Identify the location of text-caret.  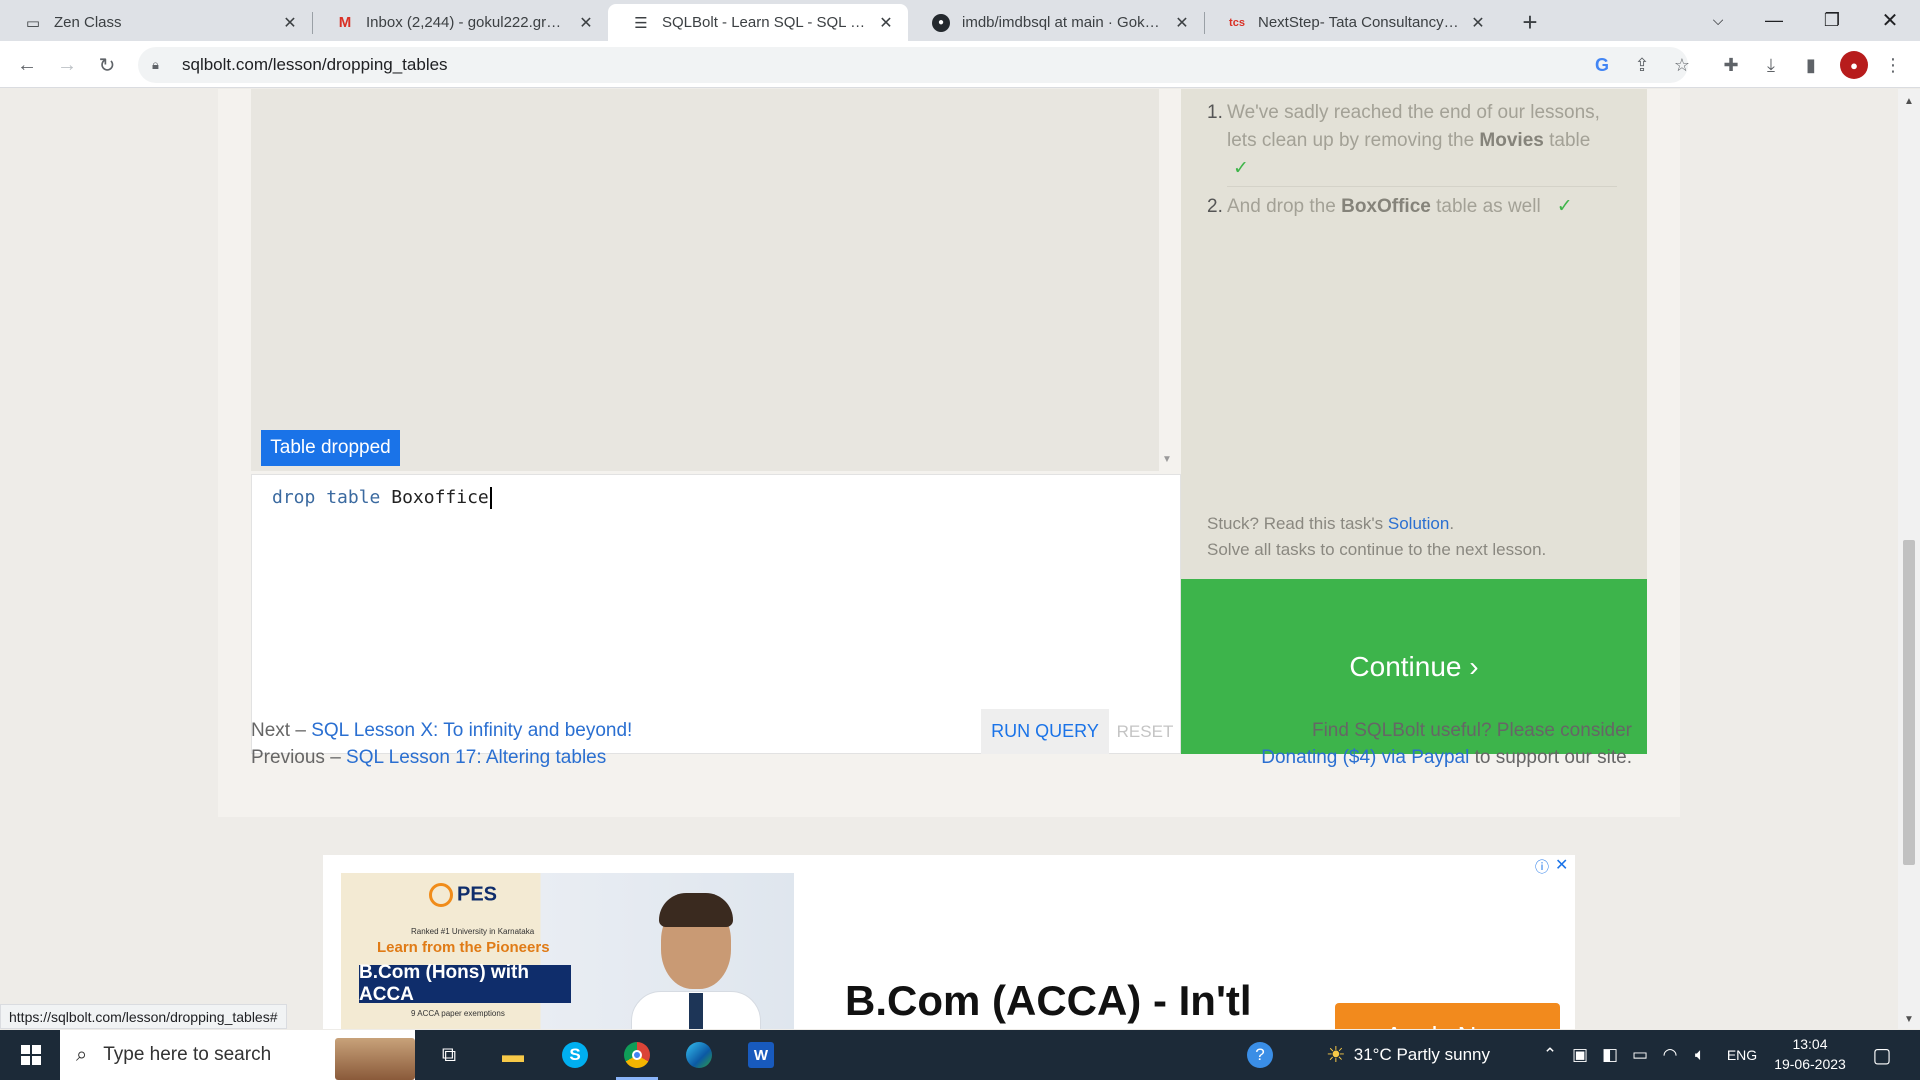
(490, 498).